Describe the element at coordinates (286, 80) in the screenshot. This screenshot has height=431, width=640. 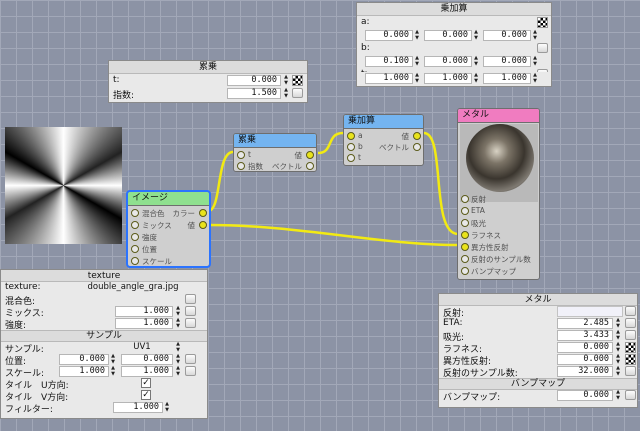
I see `t-stepper: ▲ ▼` at that location.